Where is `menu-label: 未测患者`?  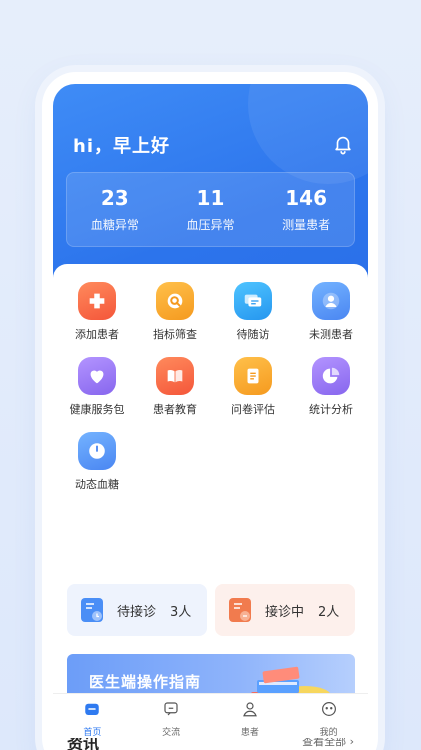
menu-label: 未测患者 is located at coordinates (331, 334).